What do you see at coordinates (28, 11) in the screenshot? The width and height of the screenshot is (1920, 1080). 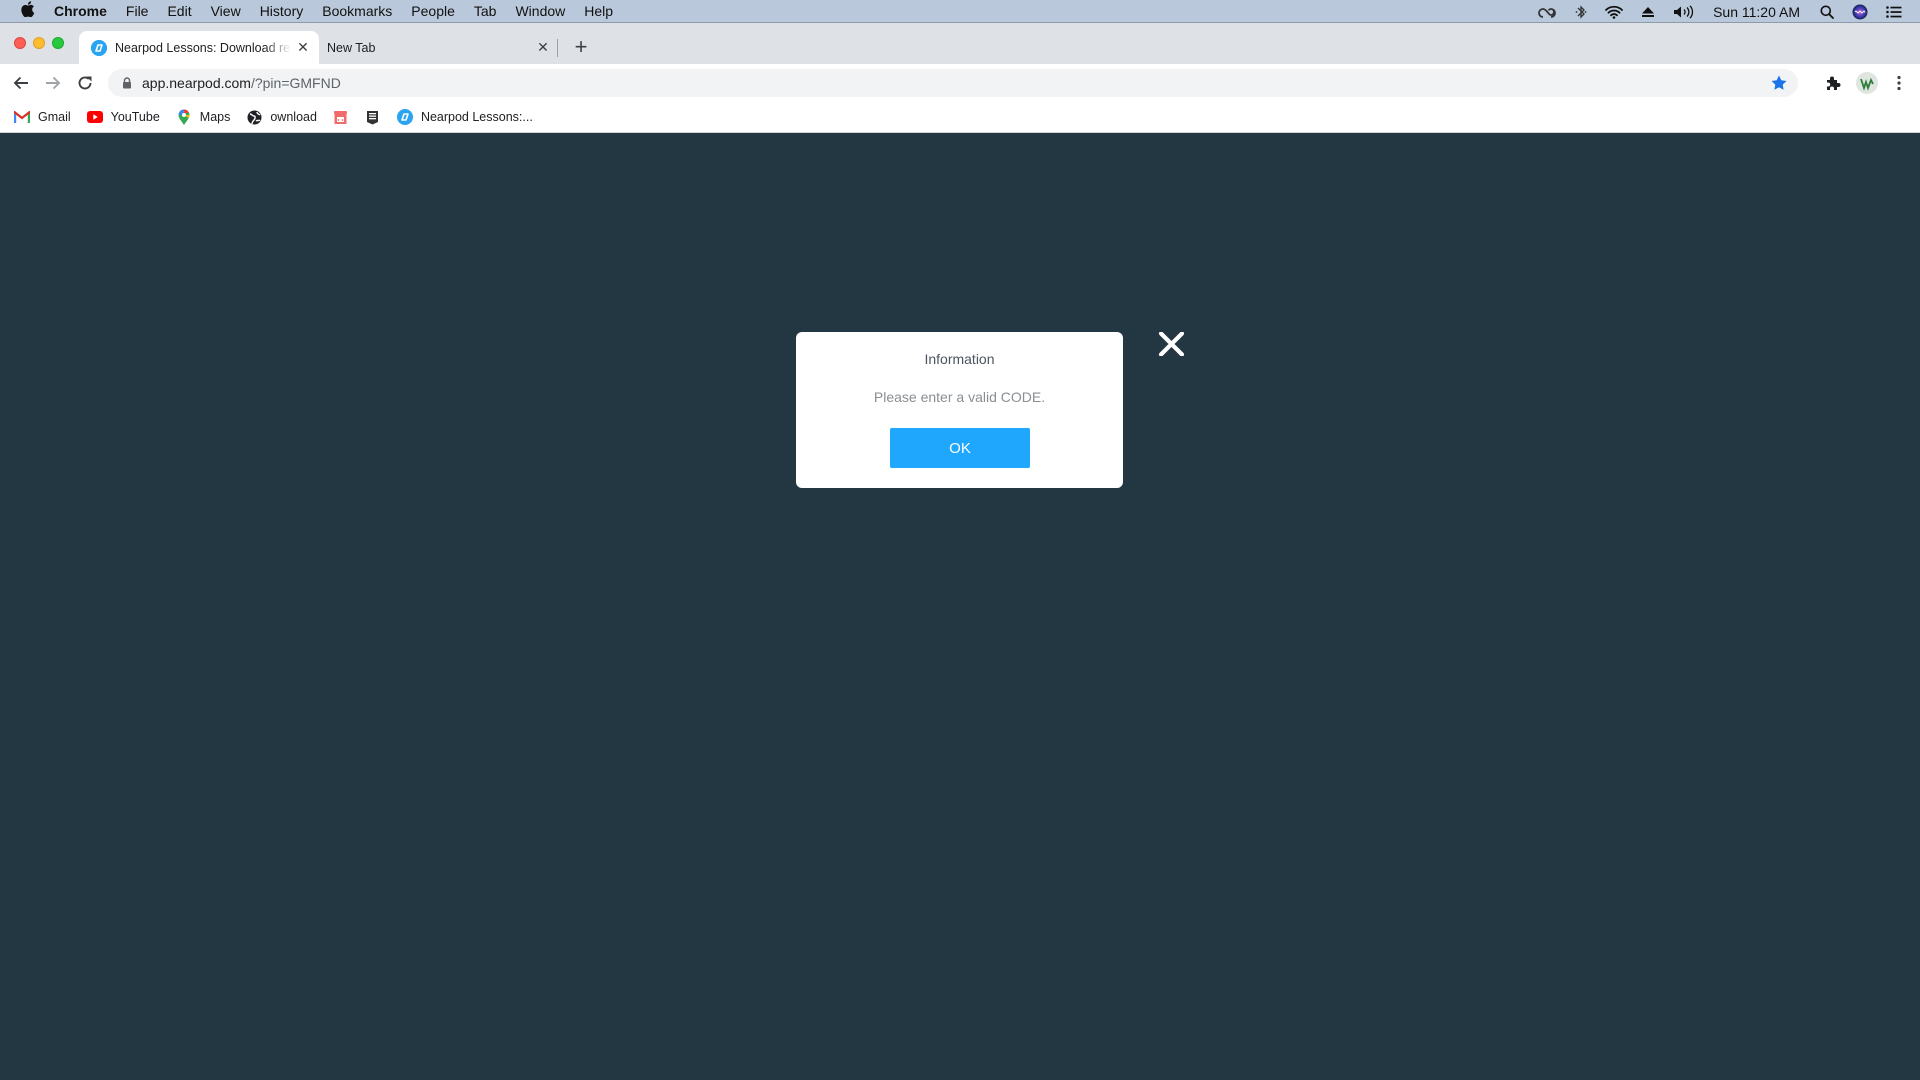 I see `apple-menu-icon` at bounding box center [28, 11].